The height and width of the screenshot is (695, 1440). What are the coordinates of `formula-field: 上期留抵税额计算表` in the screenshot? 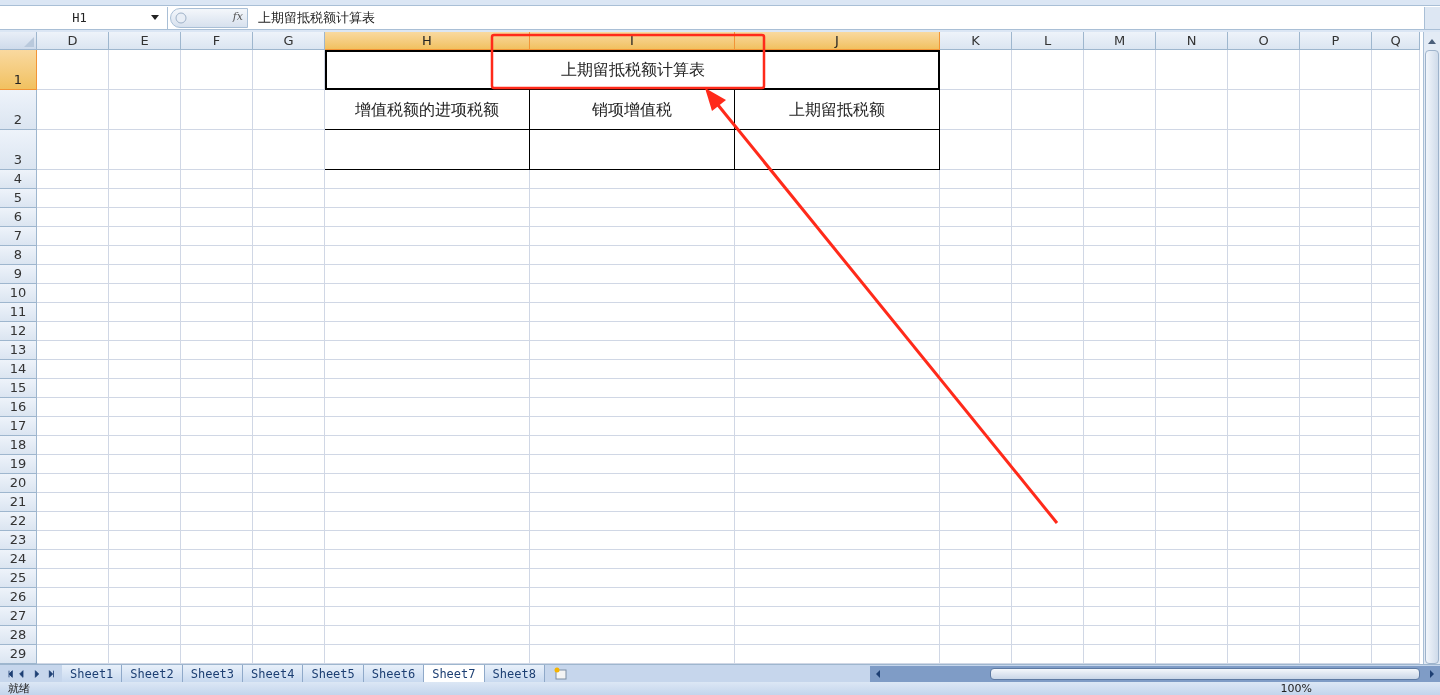 It's located at (836, 17).